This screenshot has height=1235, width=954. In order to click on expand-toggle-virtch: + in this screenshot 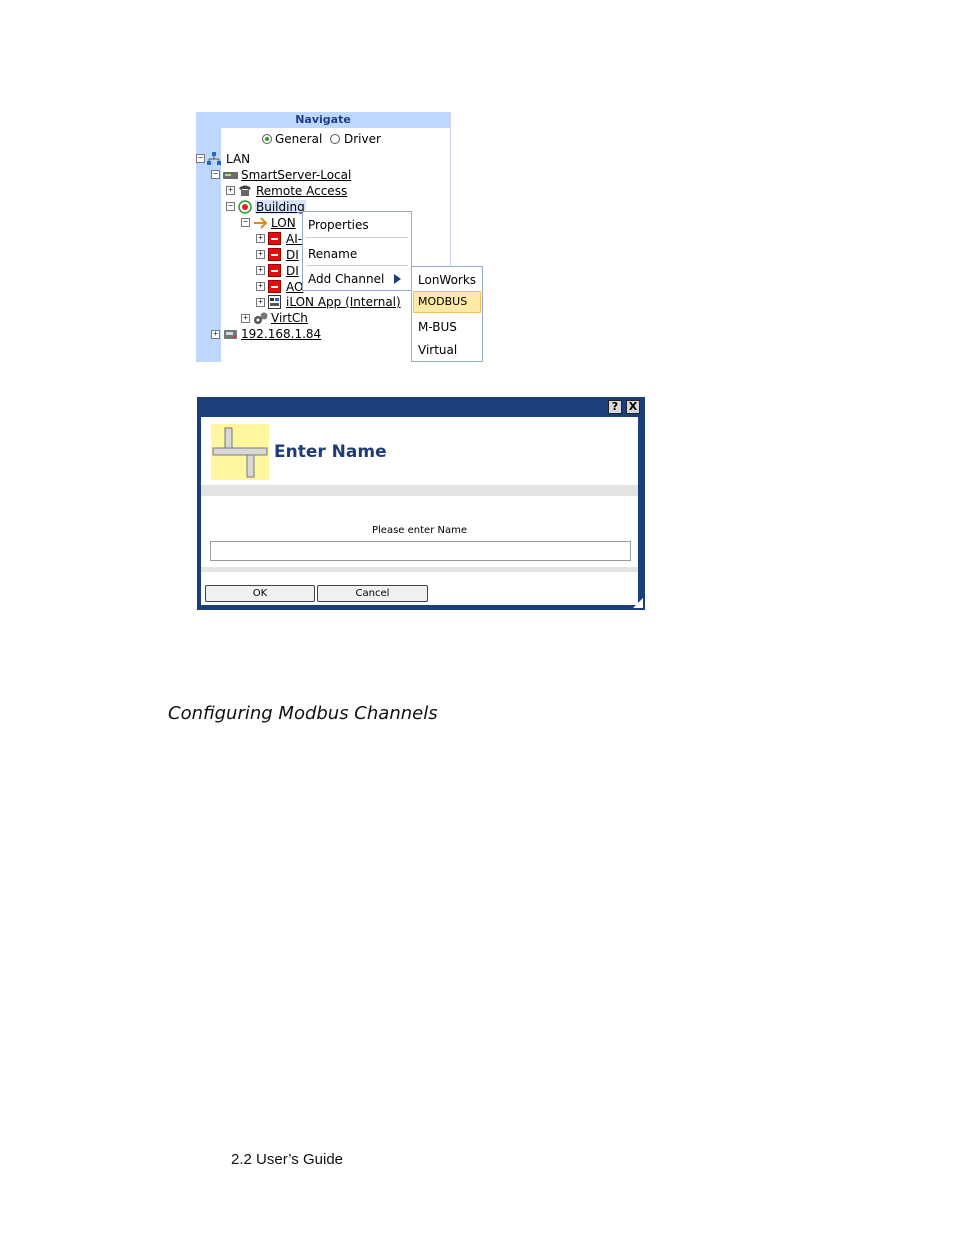, I will do `click(245, 318)`.